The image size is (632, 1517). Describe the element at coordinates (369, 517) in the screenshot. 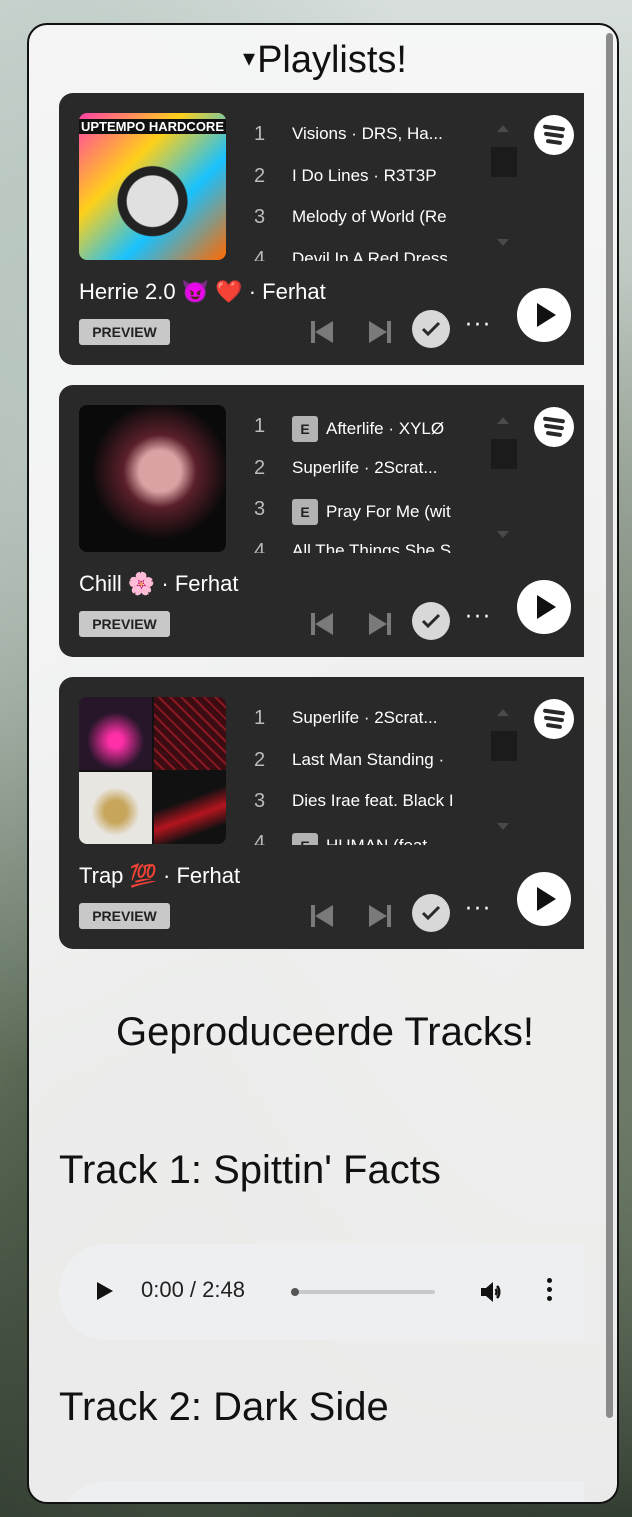

I see `list-item: 3 E Pray For Me (wit` at that location.